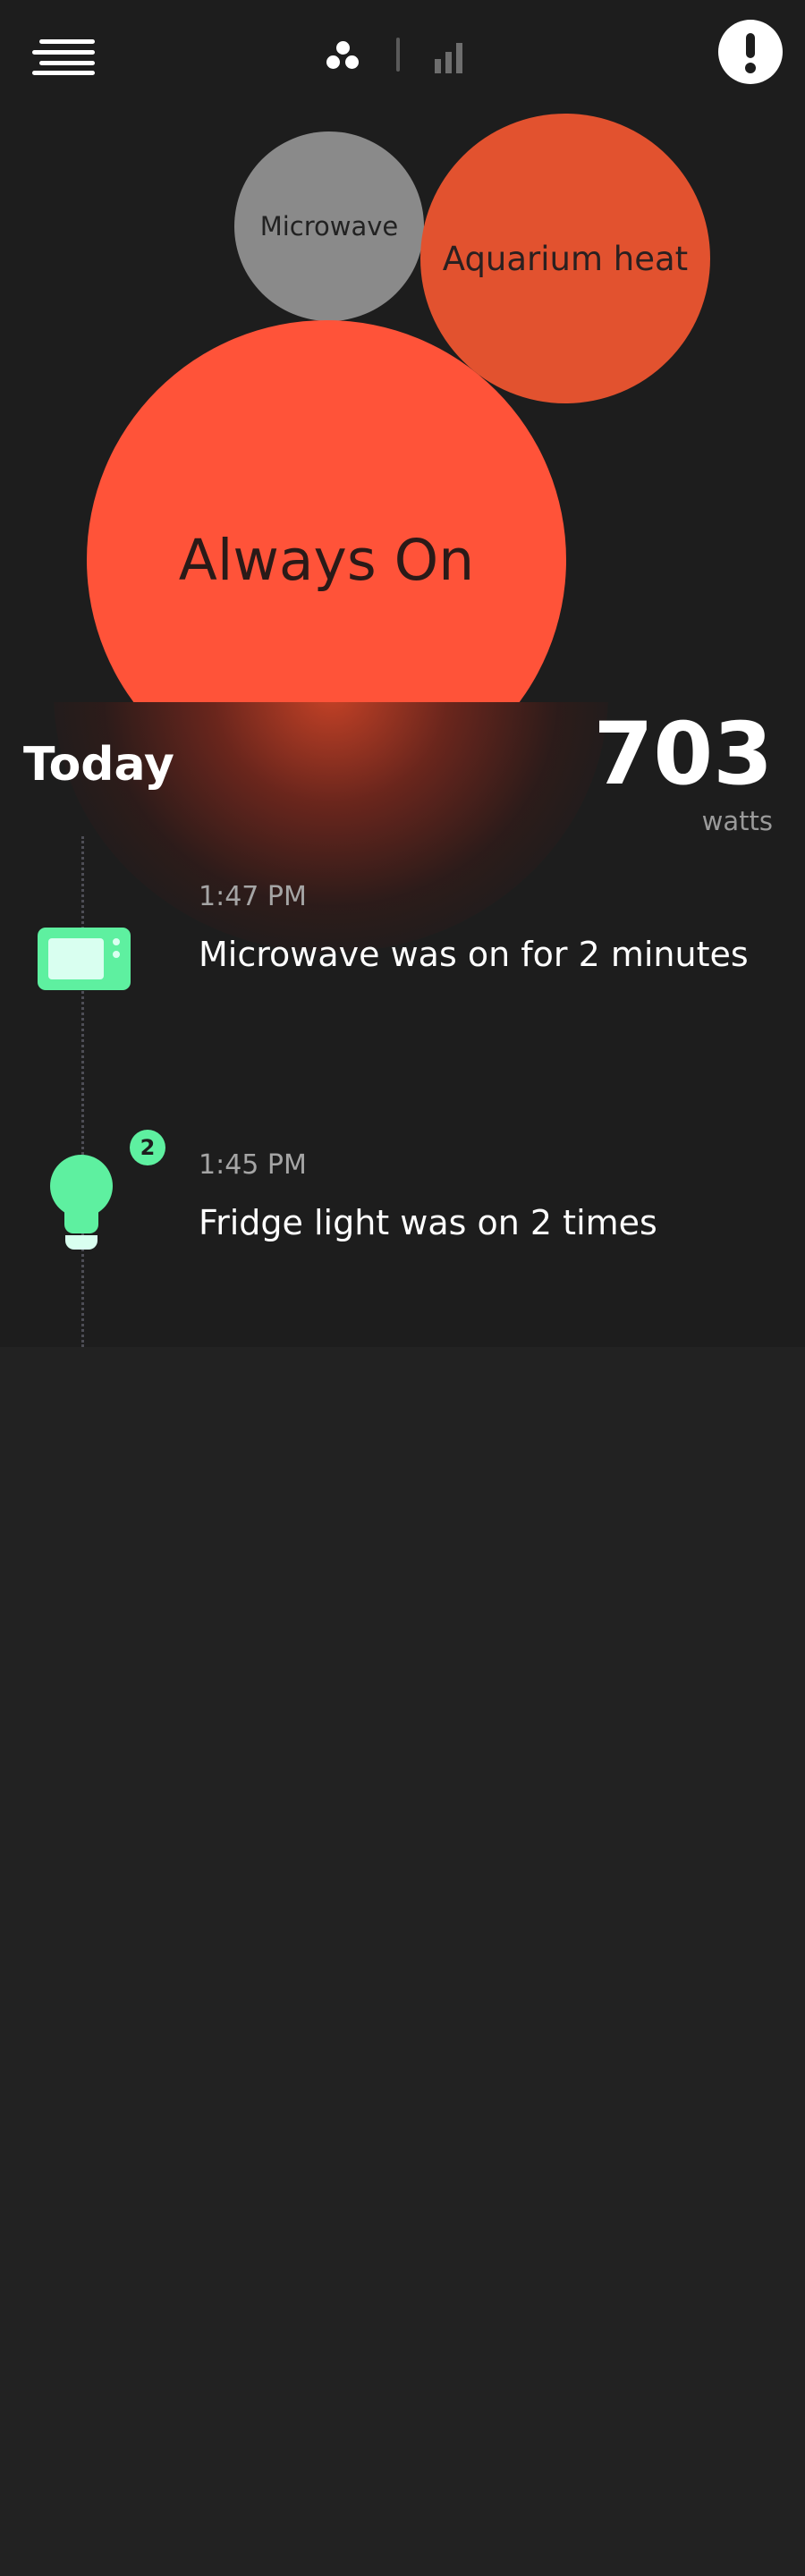 Image resolution: width=805 pixels, height=2576 pixels. What do you see at coordinates (750, 52) in the screenshot?
I see `exclamation-icon` at bounding box center [750, 52].